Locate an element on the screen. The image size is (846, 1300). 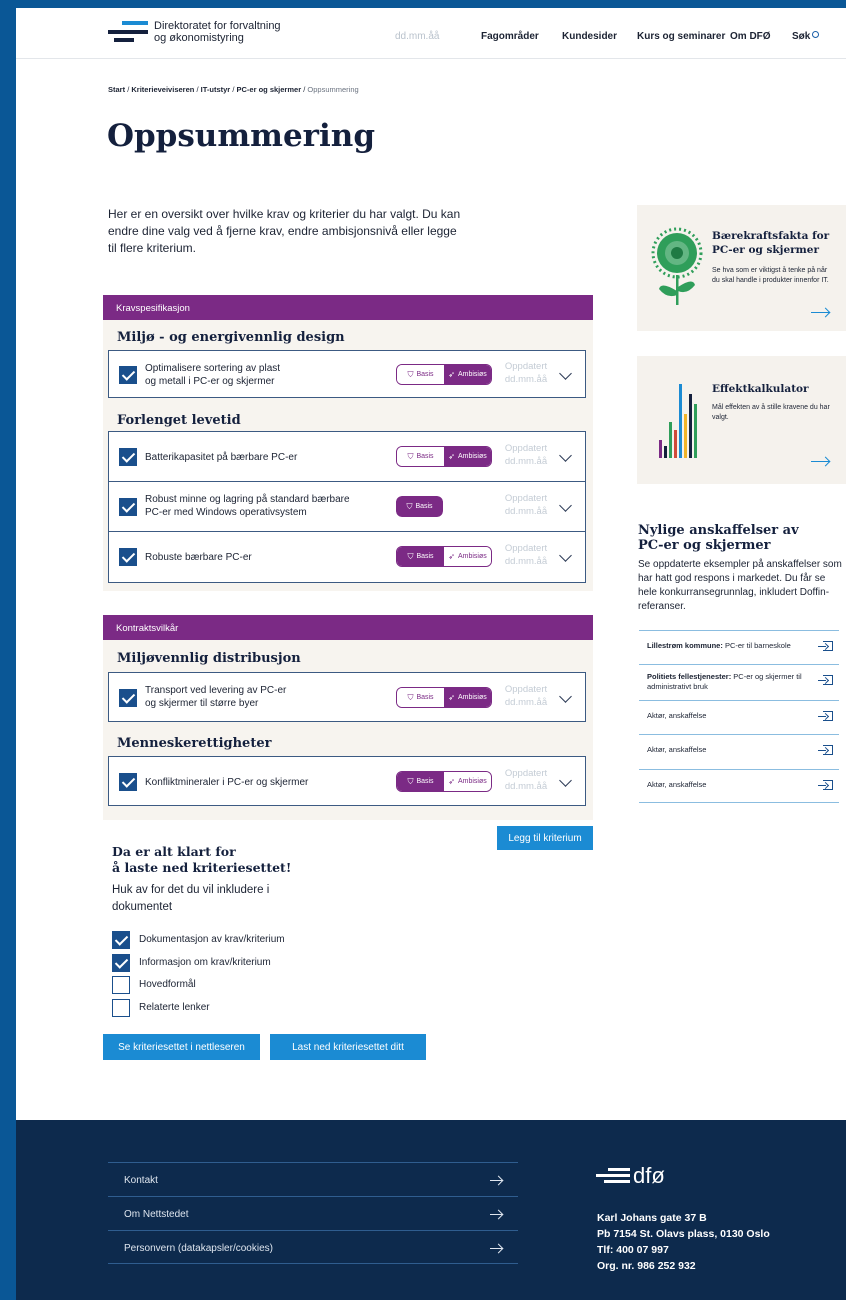
procurement-item: Lillestrøm kommune: PC-er til barneskole is located at coordinates (739, 647).